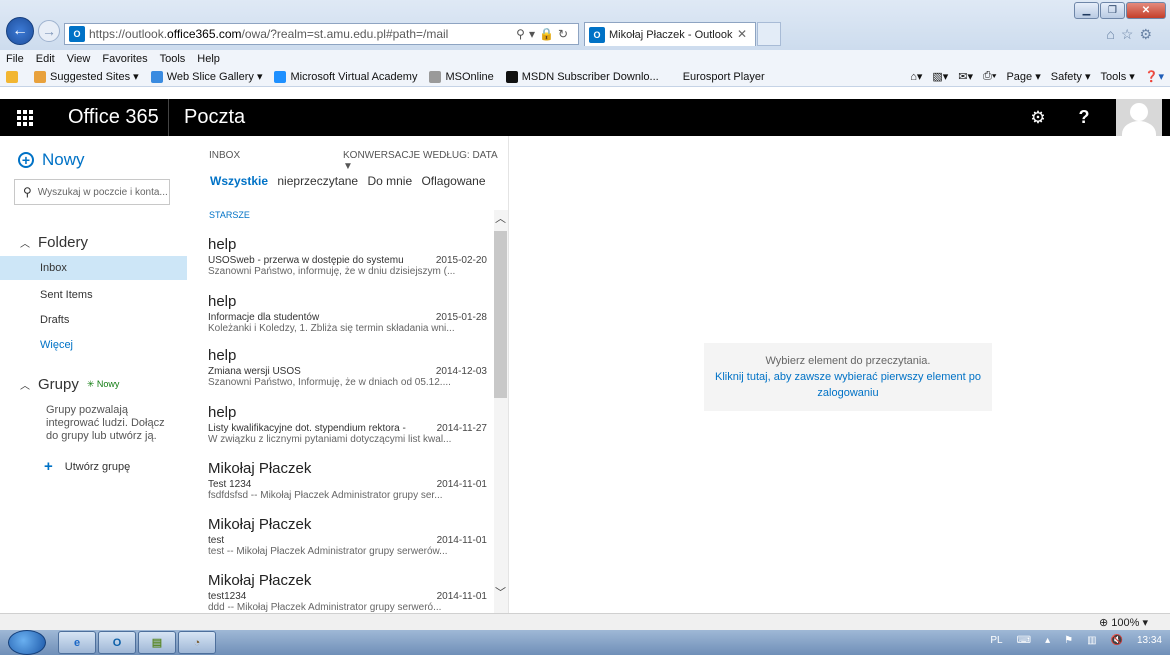 The image size is (1170, 655). What do you see at coordinates (113, 117) in the screenshot?
I see `brand-title: Office 365` at bounding box center [113, 117].